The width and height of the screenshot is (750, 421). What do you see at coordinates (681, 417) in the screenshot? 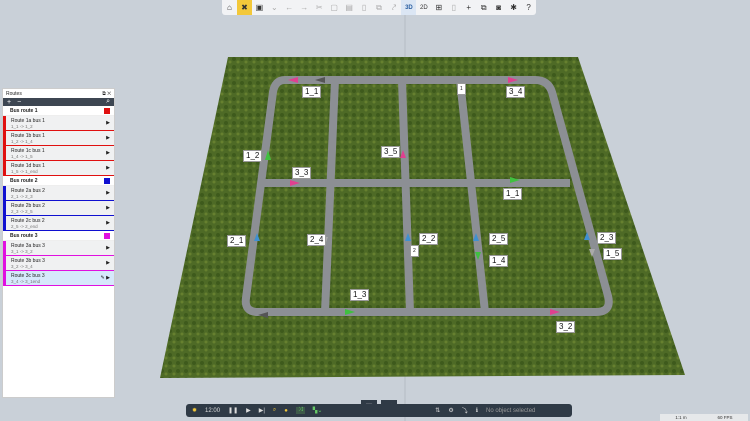
I see `scale-readout: 1:1 m` at bounding box center [681, 417].